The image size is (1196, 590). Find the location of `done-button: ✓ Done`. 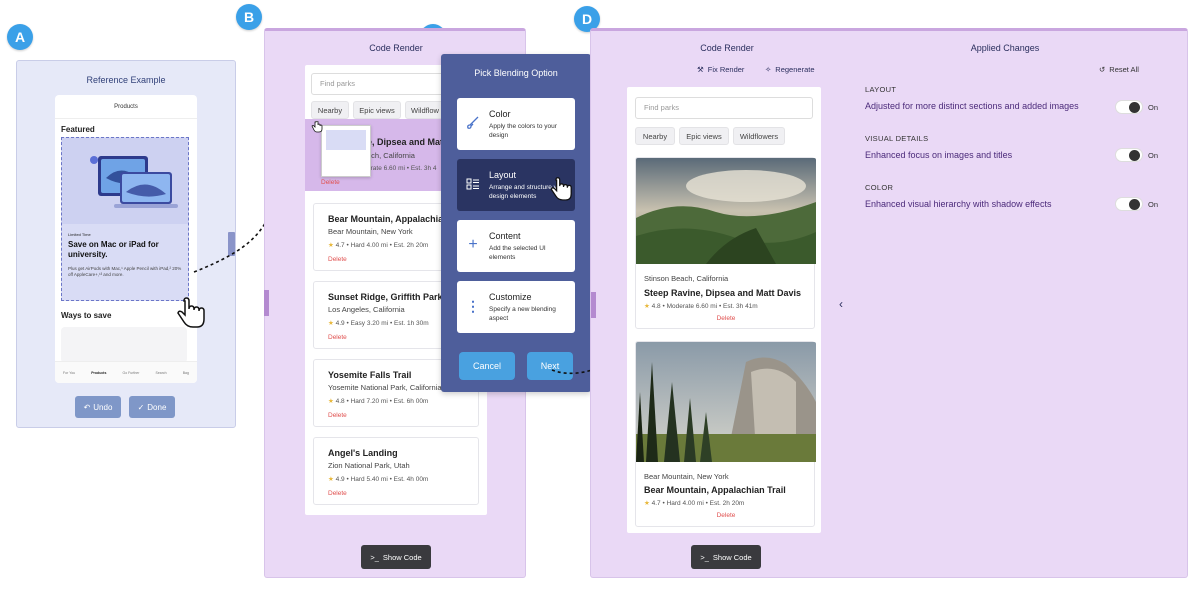

done-button: ✓ Done is located at coordinates (152, 407).